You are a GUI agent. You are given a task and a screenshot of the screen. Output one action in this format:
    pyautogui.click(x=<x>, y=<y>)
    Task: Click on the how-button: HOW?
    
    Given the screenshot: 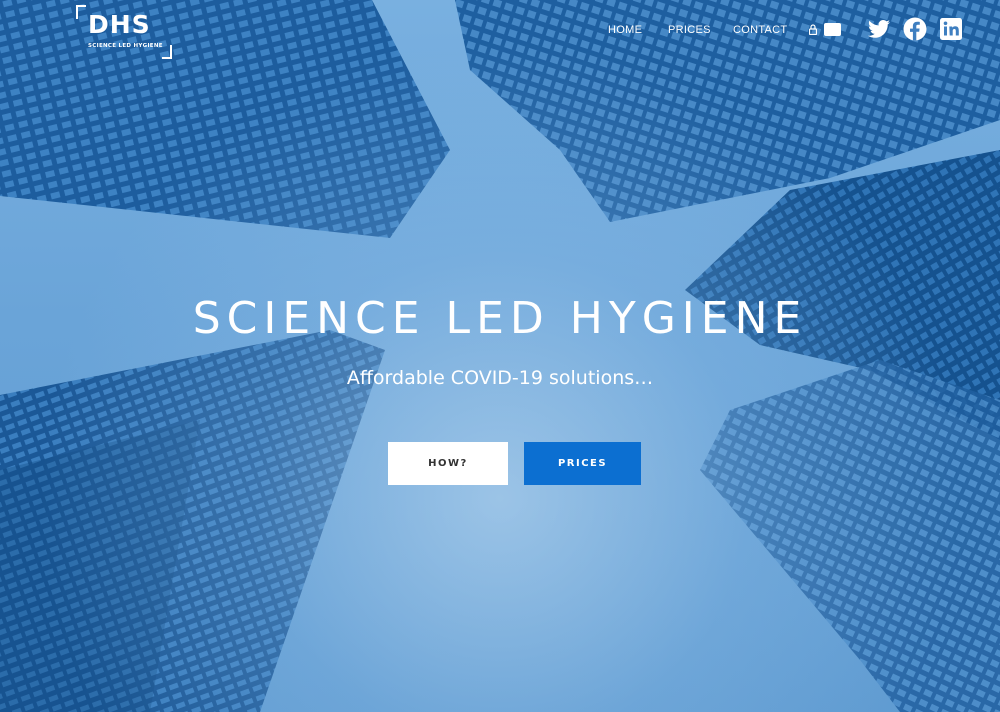 What is the action you would take?
    pyautogui.click(x=448, y=463)
    